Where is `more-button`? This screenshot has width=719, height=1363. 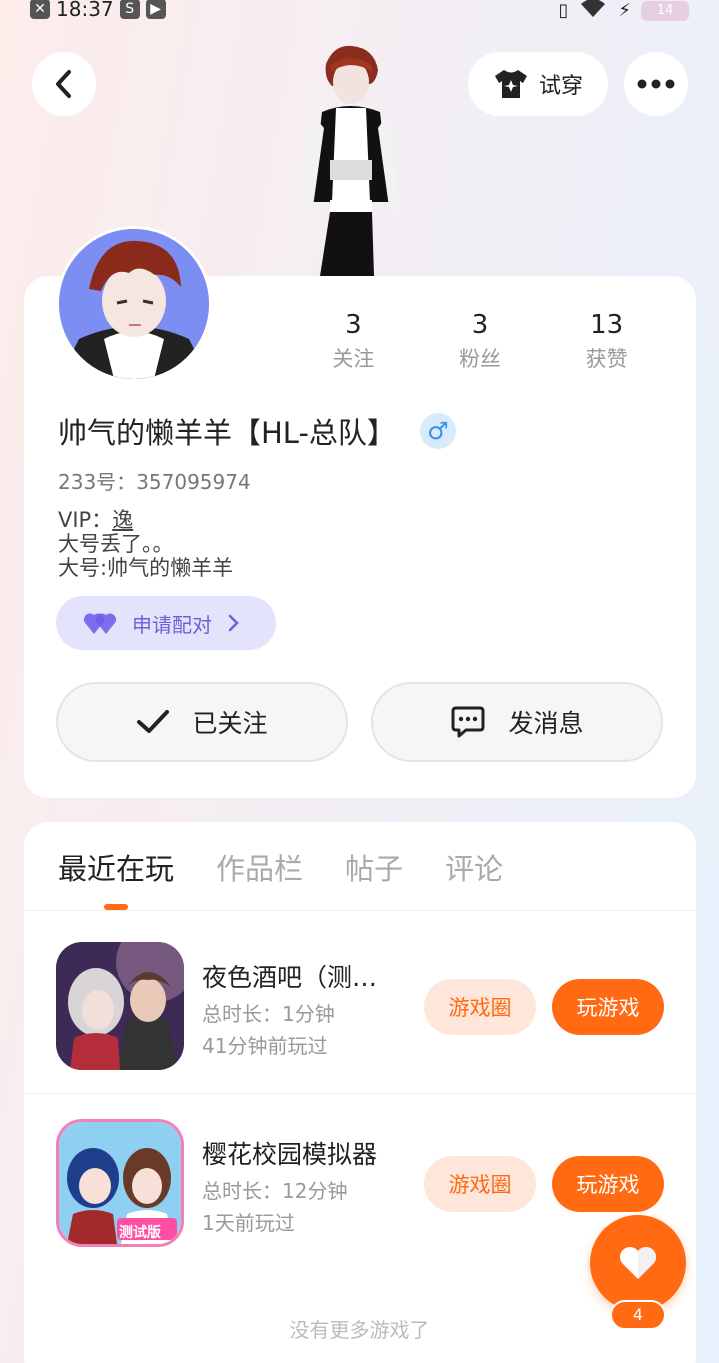
more-button is located at coordinates (656, 84).